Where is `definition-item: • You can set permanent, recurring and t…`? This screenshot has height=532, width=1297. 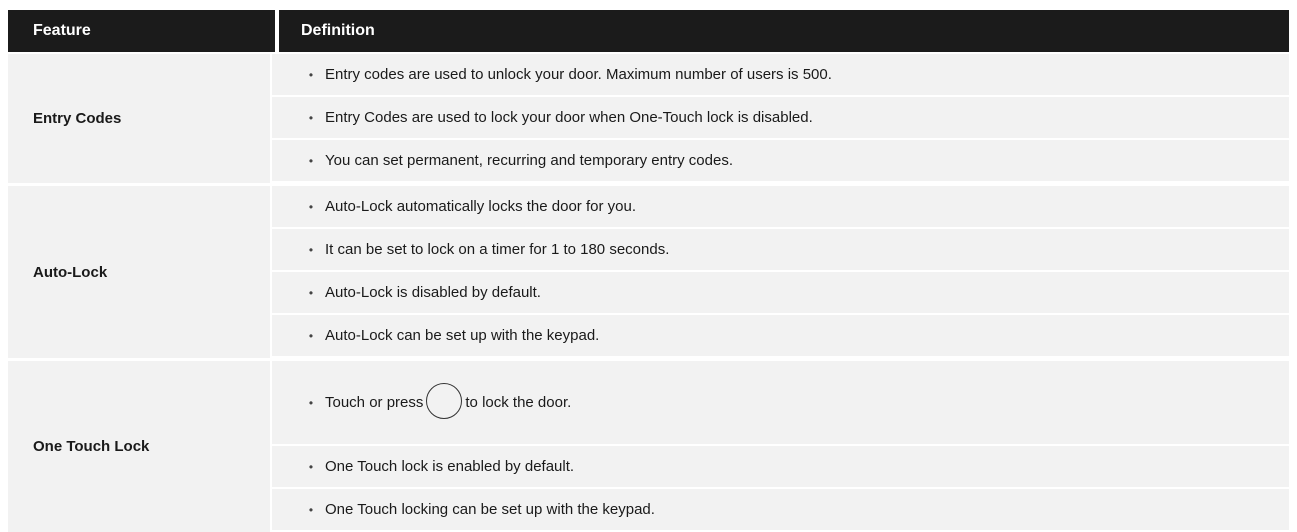
definition-item: • You can set permanent, recurring and t… is located at coordinates (780, 160).